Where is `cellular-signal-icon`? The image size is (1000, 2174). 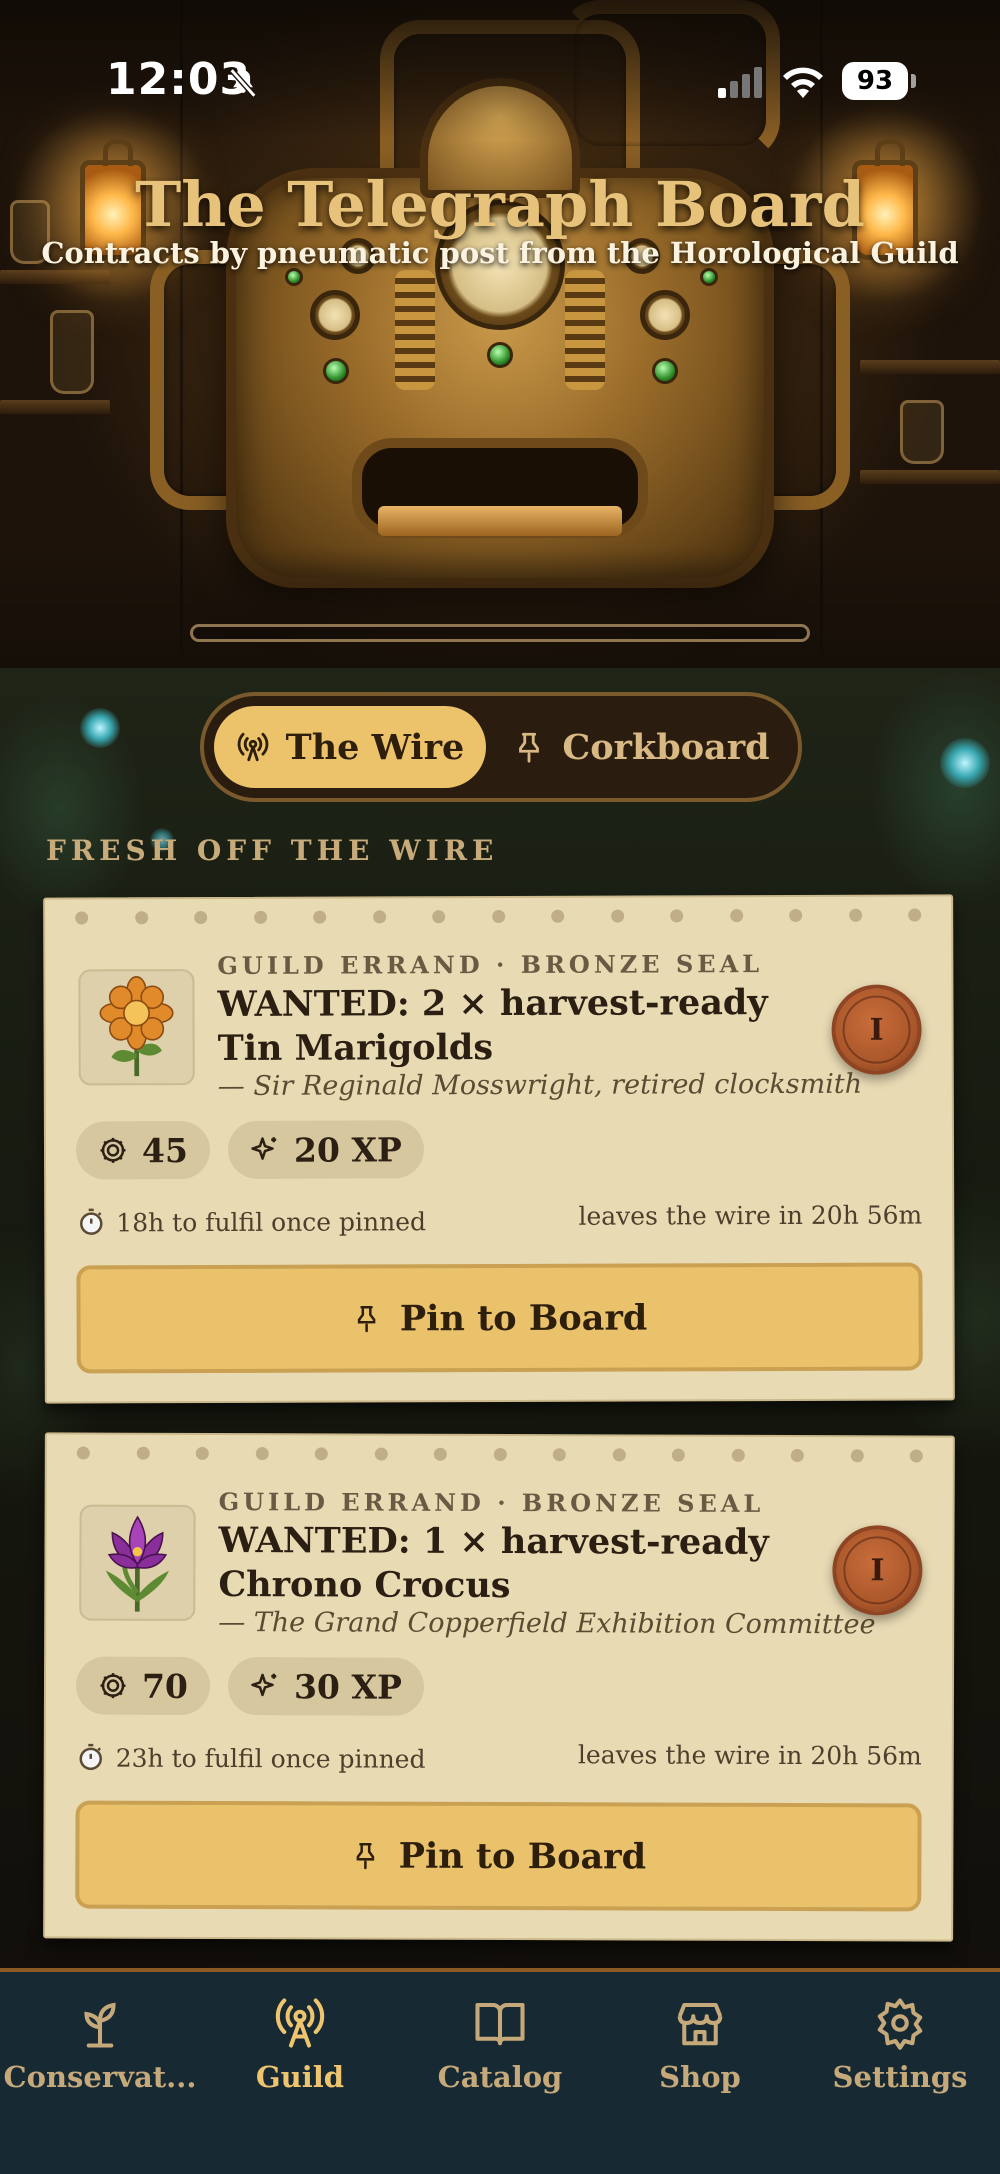
cellular-signal-icon is located at coordinates (740, 82).